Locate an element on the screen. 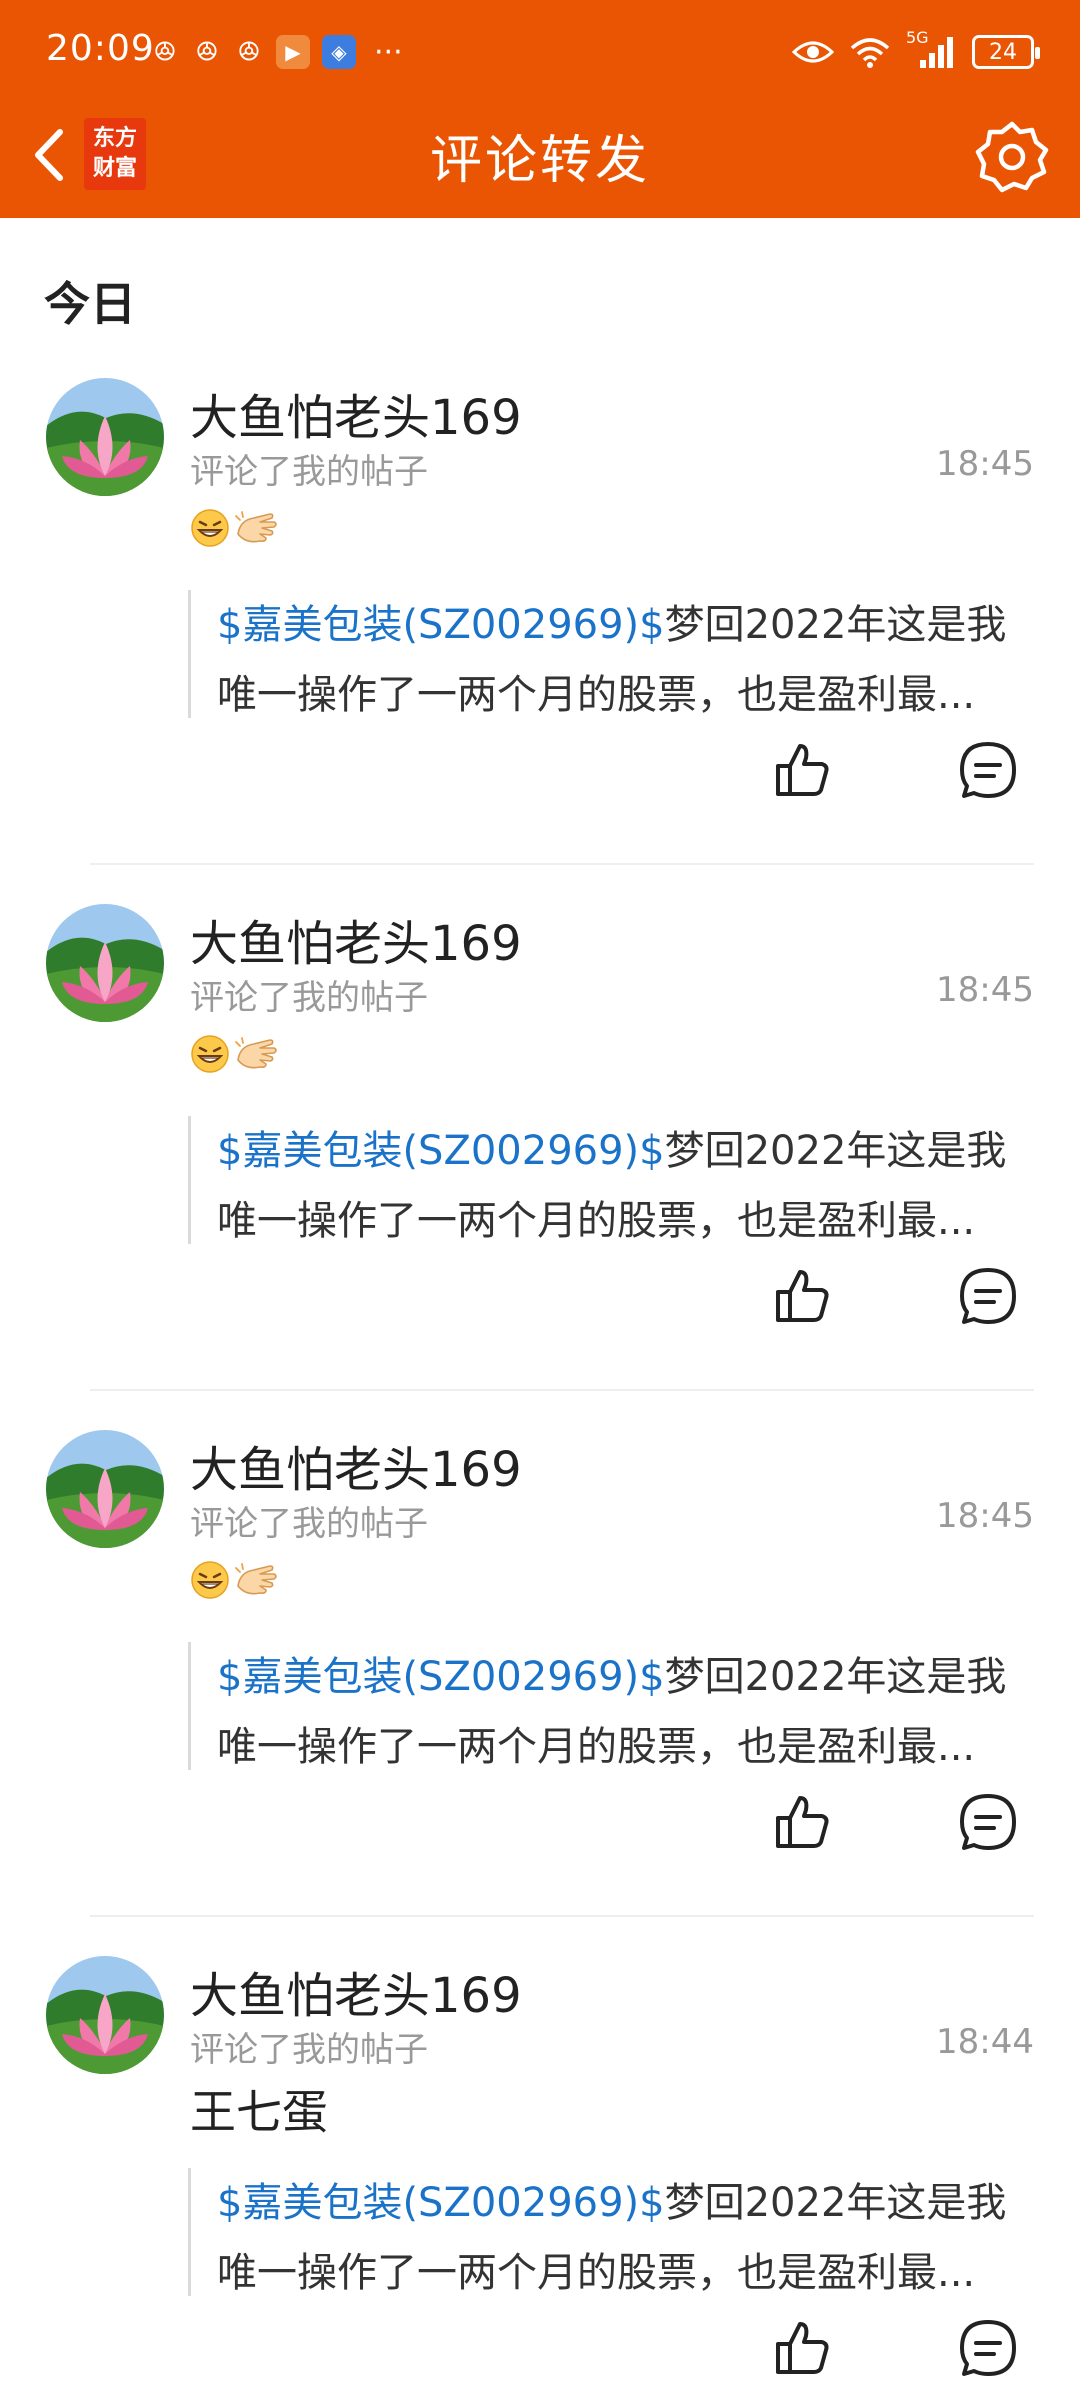 This screenshot has width=1080, height=2400. status-bar: 20:09 ꔮ ꔮ ꔮ ▶ ◈ ··· 5G 24 is located at coordinates (540, 50).